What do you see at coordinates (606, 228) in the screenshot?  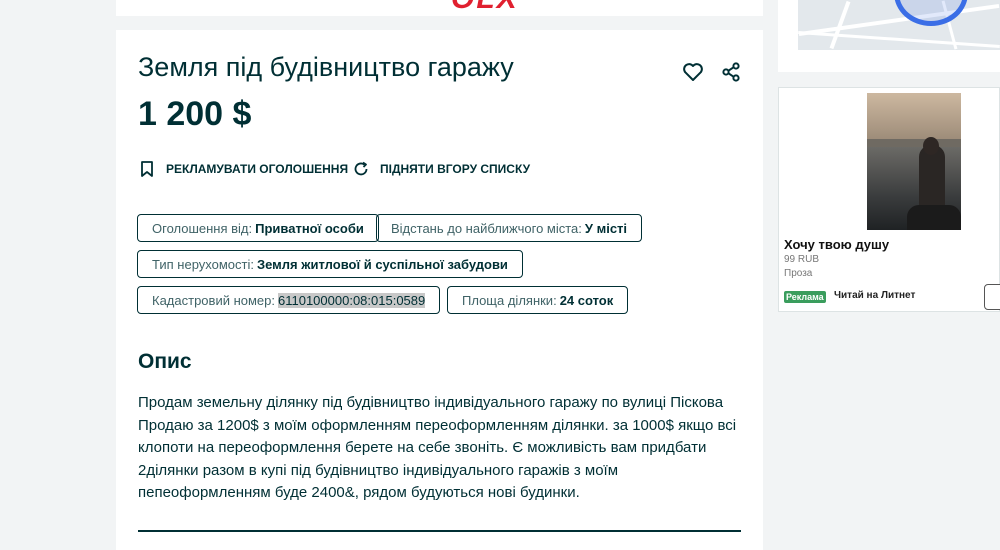 I see `param-value: У місті` at bounding box center [606, 228].